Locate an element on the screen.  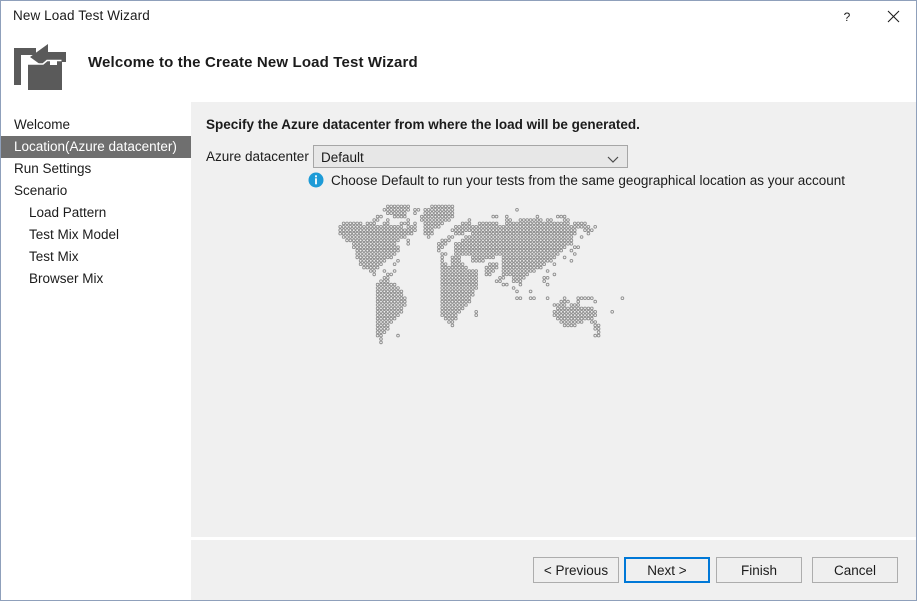
sidebar-item-label: Test Mix is located at coordinates (54, 256).